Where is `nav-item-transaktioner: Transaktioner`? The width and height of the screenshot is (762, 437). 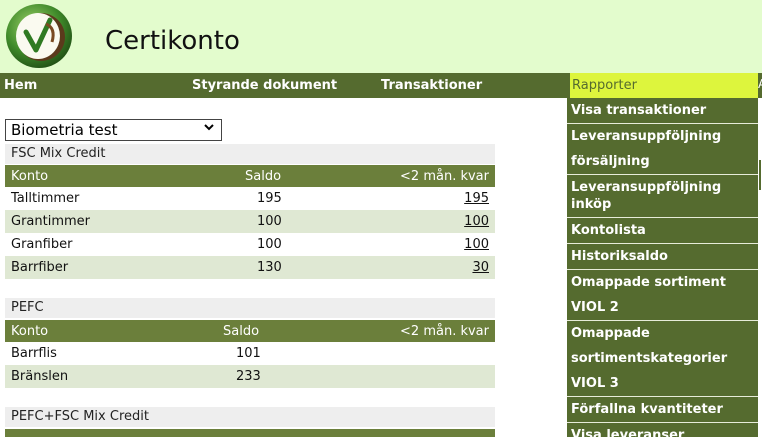
nav-item-transaktioner: Transaktioner is located at coordinates (431, 85).